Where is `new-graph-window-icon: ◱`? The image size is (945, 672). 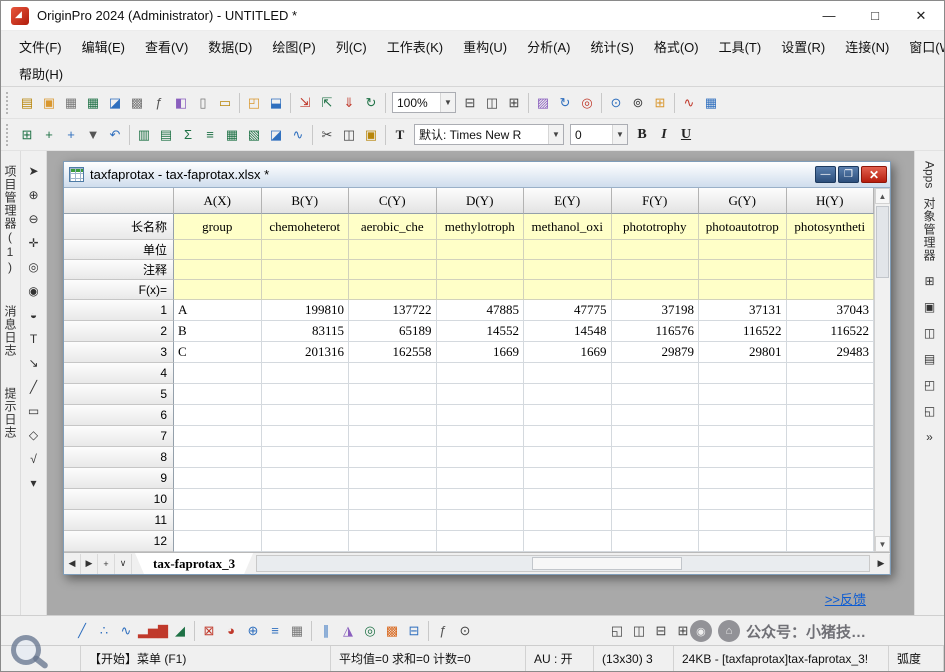 new-graph-window-icon: ◱ is located at coordinates (617, 631).